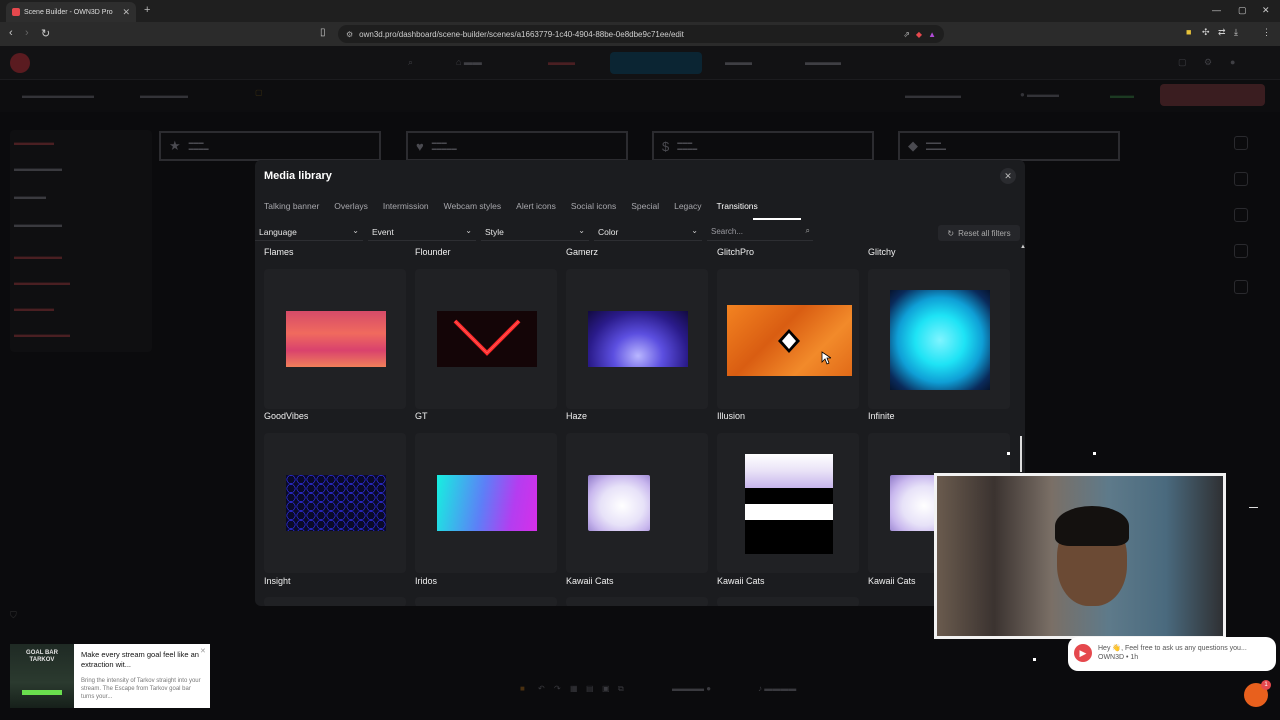 This screenshot has width=1280, height=720. What do you see at coordinates (691, 688) in the screenshot?
I see `snapping-toggle: ▬▬▬▬ ●` at bounding box center [691, 688].